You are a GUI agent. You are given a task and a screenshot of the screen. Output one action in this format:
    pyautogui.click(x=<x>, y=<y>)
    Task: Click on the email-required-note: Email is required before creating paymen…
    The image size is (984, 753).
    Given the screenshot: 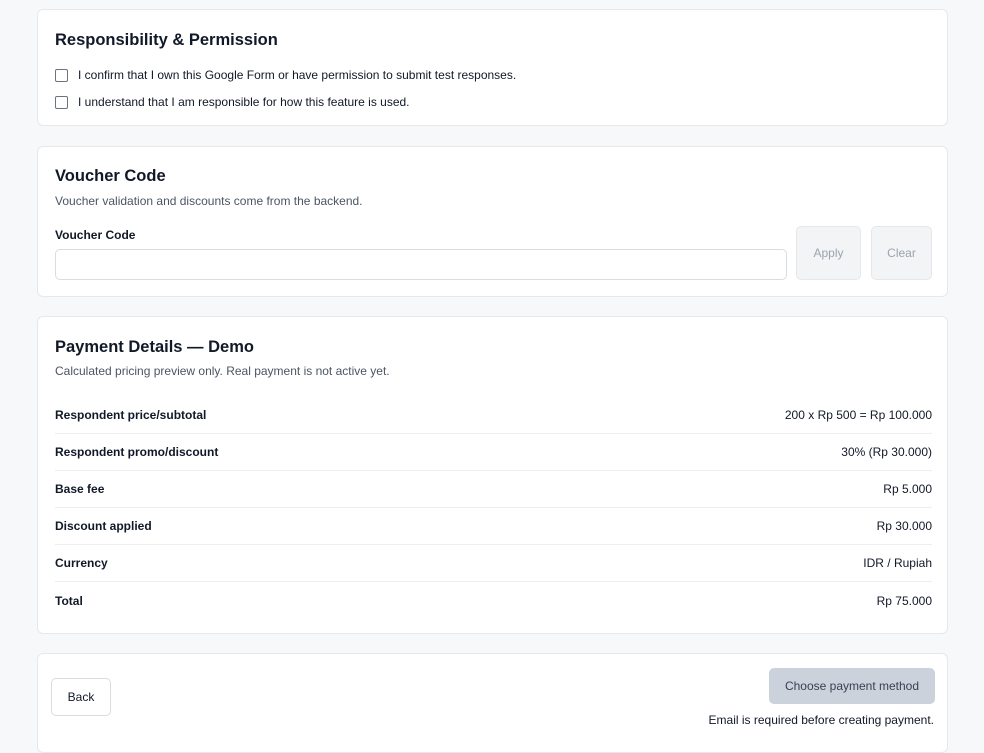 What is the action you would take?
    pyautogui.click(x=821, y=720)
    